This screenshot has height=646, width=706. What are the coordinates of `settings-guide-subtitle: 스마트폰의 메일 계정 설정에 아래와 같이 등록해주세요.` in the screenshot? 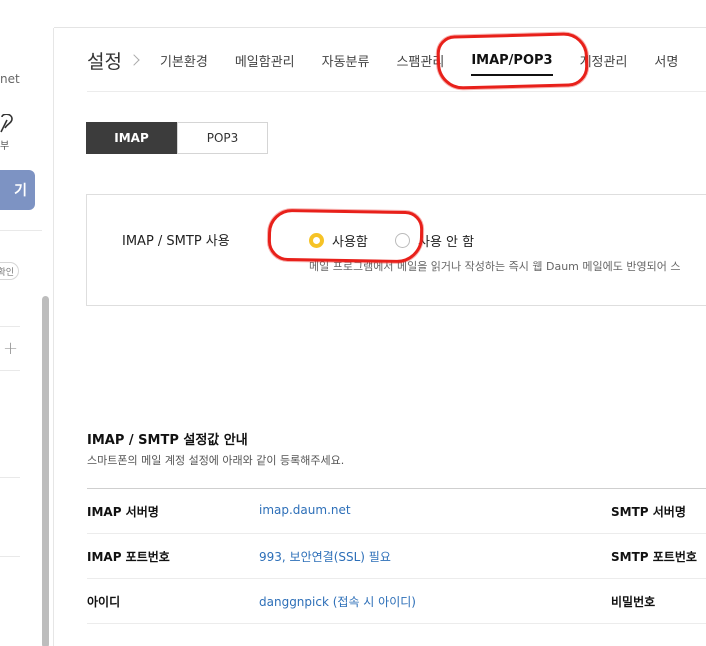 It's located at (216, 460).